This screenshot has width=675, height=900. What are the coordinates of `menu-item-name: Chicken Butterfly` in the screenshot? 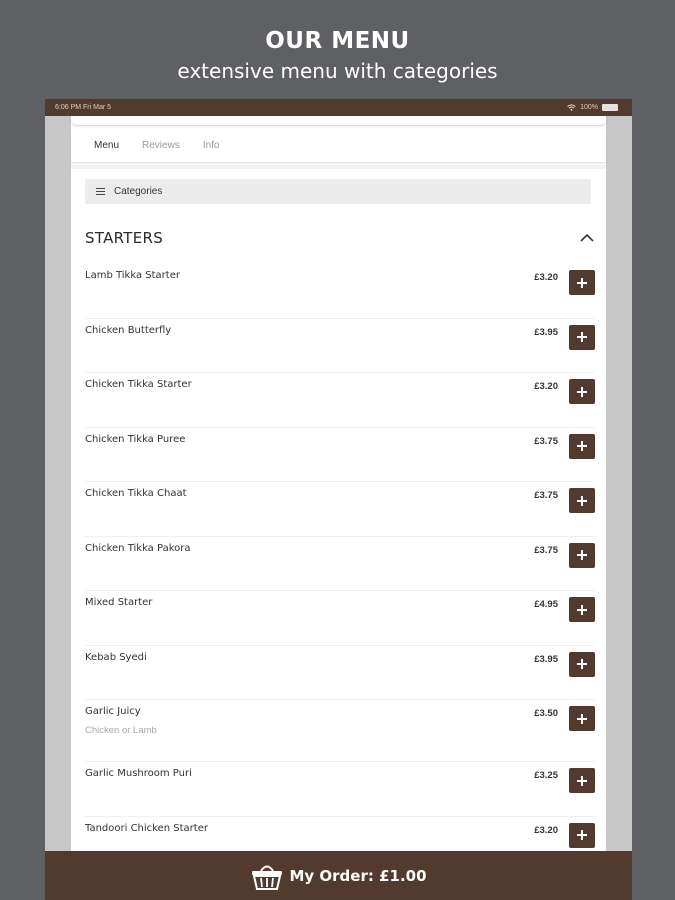 It's located at (128, 330).